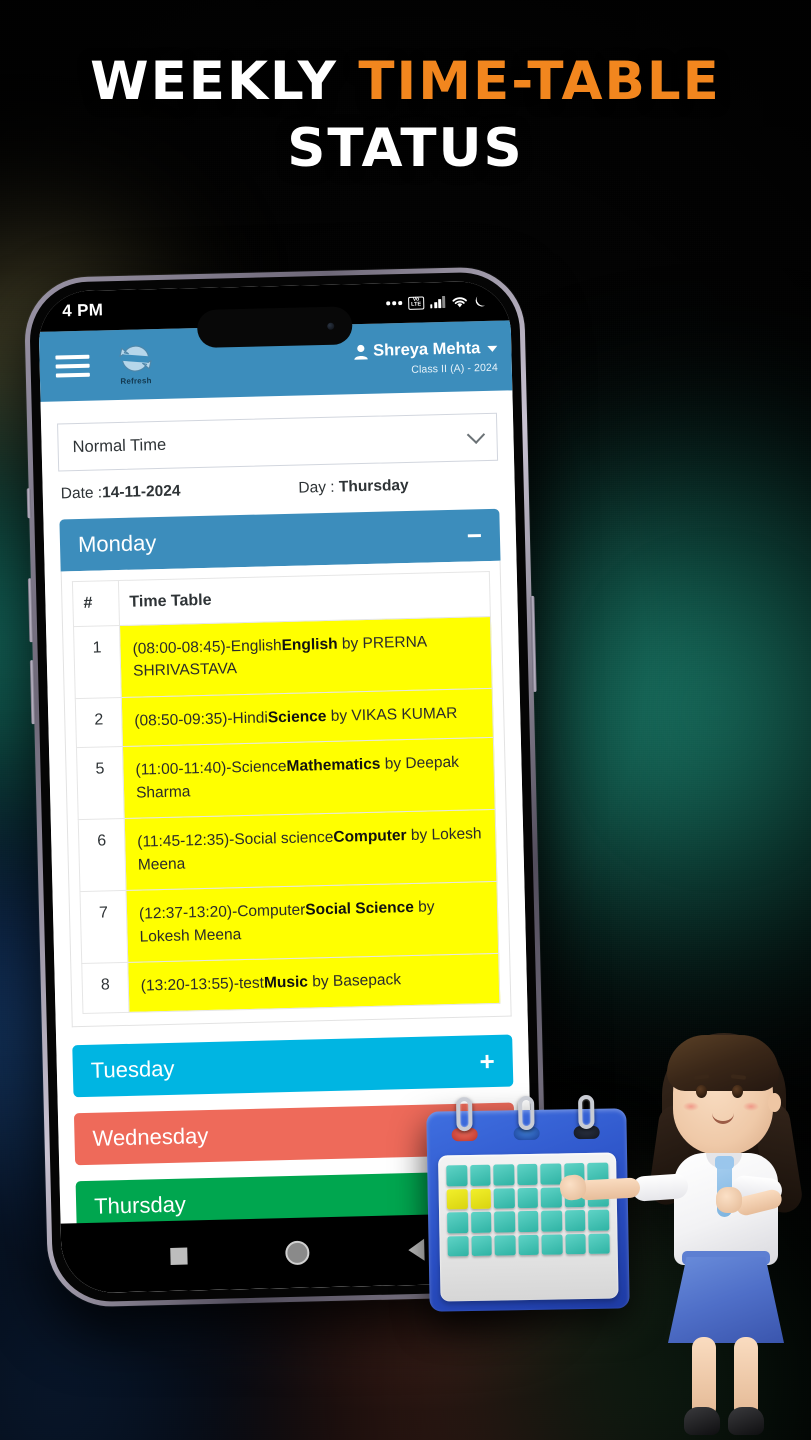 The height and width of the screenshot is (1440, 811). Describe the element at coordinates (416, 1250) in the screenshot. I see `back-triangle-icon` at that location.